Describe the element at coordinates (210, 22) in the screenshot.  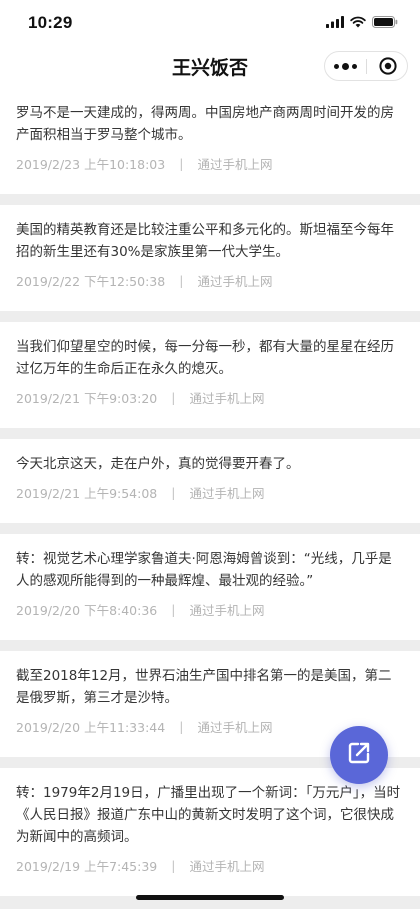
I see `status-bar: 10:29` at that location.